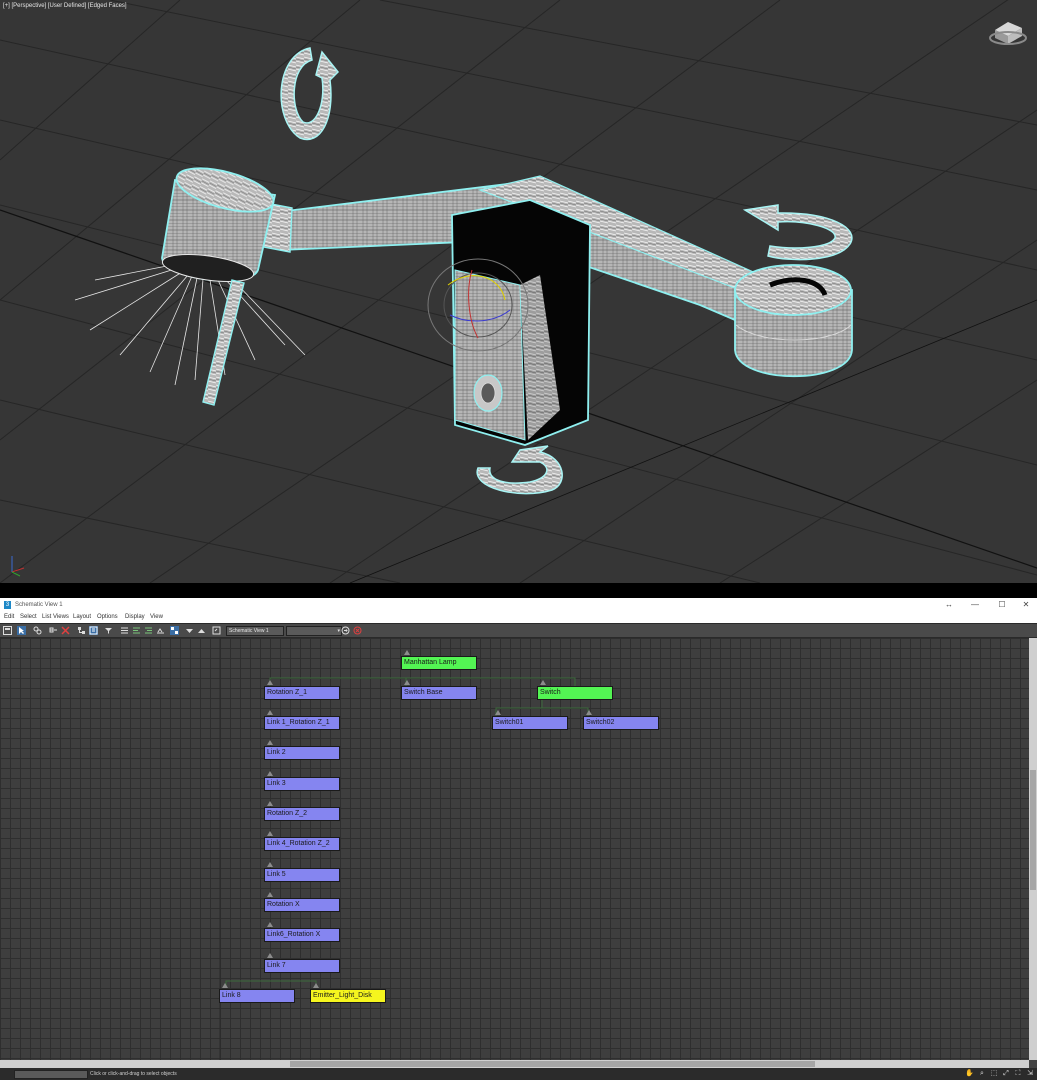 The image size is (1037, 1080). I want to click on pan-to-selected-icon: ⇲, so click(1030, 1074).